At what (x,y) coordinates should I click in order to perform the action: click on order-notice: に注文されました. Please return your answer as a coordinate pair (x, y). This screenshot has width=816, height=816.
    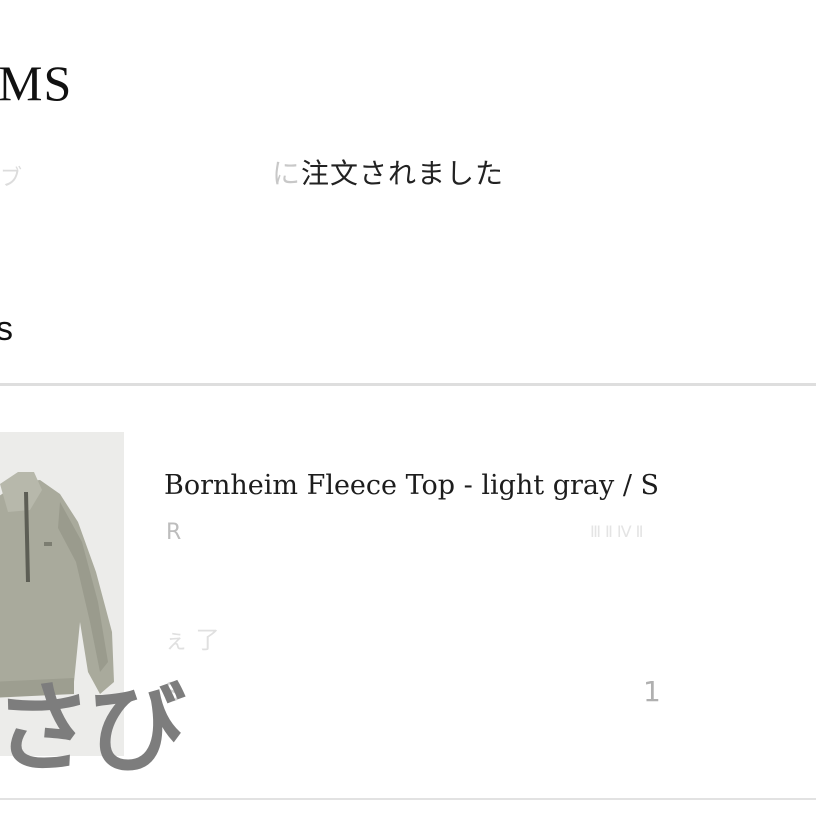
    Looking at the image, I should click on (388, 174).